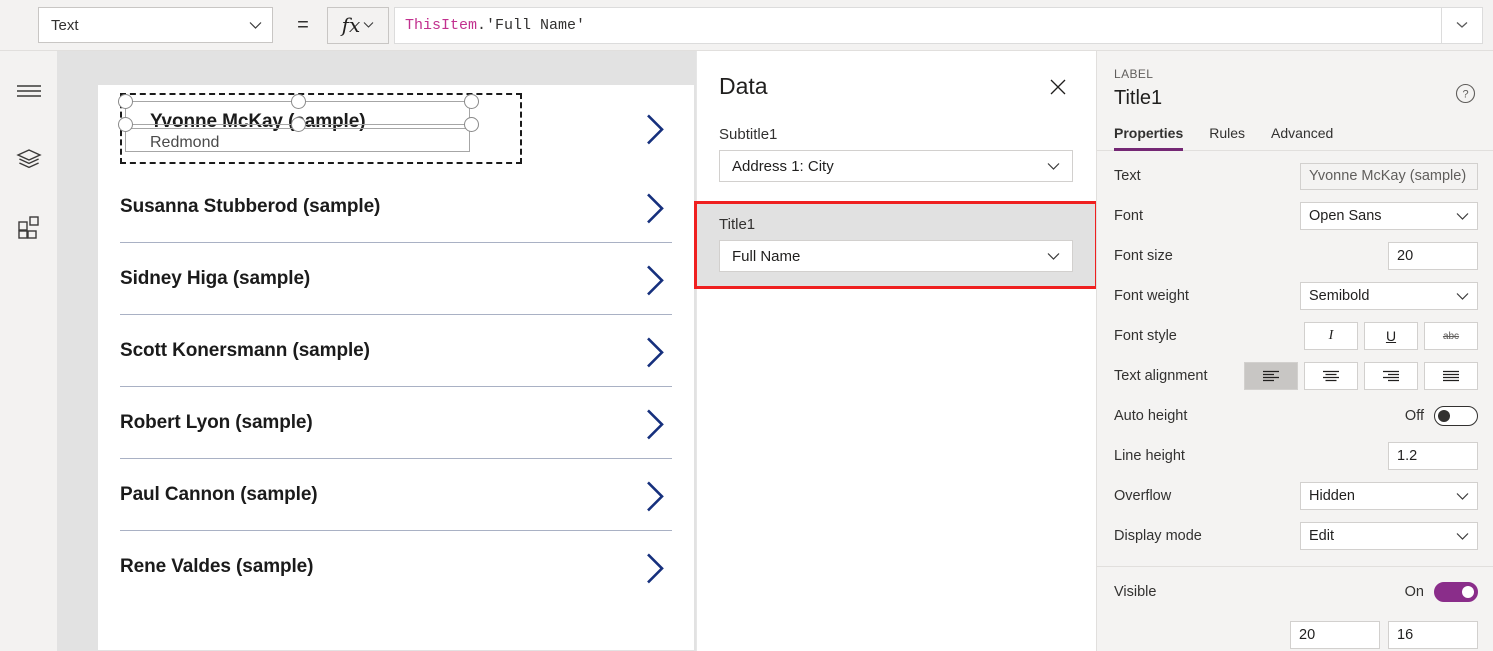 Image resolution: width=1493 pixels, height=651 pixels. Describe the element at coordinates (1433, 635) in the screenshot. I see `position-y-input: 16` at that location.